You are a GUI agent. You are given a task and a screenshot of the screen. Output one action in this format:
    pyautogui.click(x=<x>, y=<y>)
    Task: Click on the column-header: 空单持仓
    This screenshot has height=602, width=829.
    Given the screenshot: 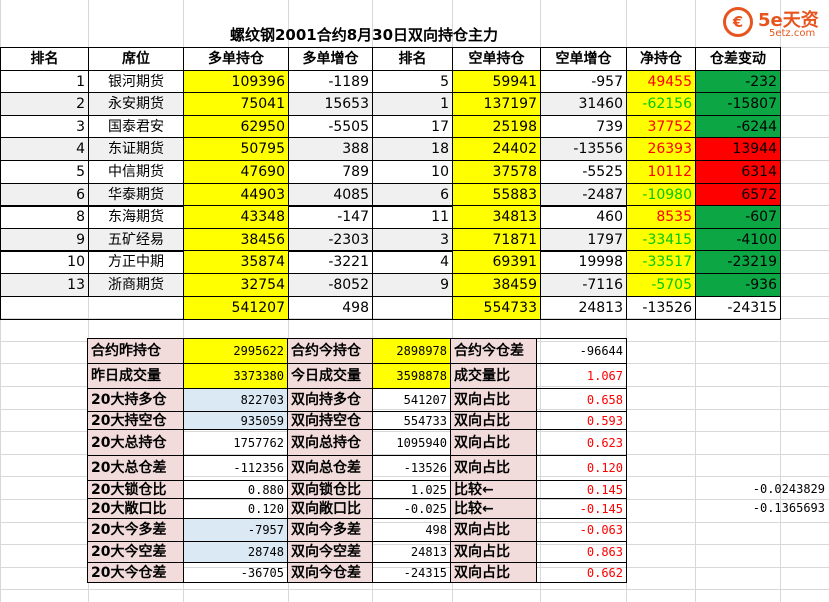 What is the action you would take?
    pyautogui.click(x=496, y=59)
    